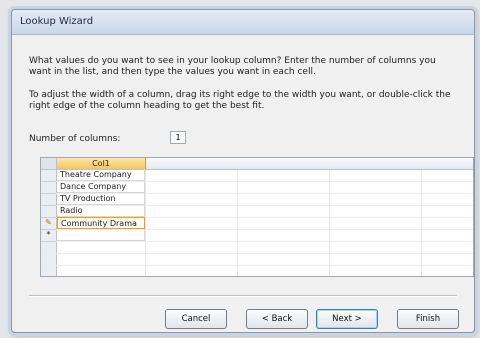 The height and width of the screenshot is (338, 480). Describe the element at coordinates (101, 223) in the screenshot. I see `grid-cell-active: Community Drama` at that location.